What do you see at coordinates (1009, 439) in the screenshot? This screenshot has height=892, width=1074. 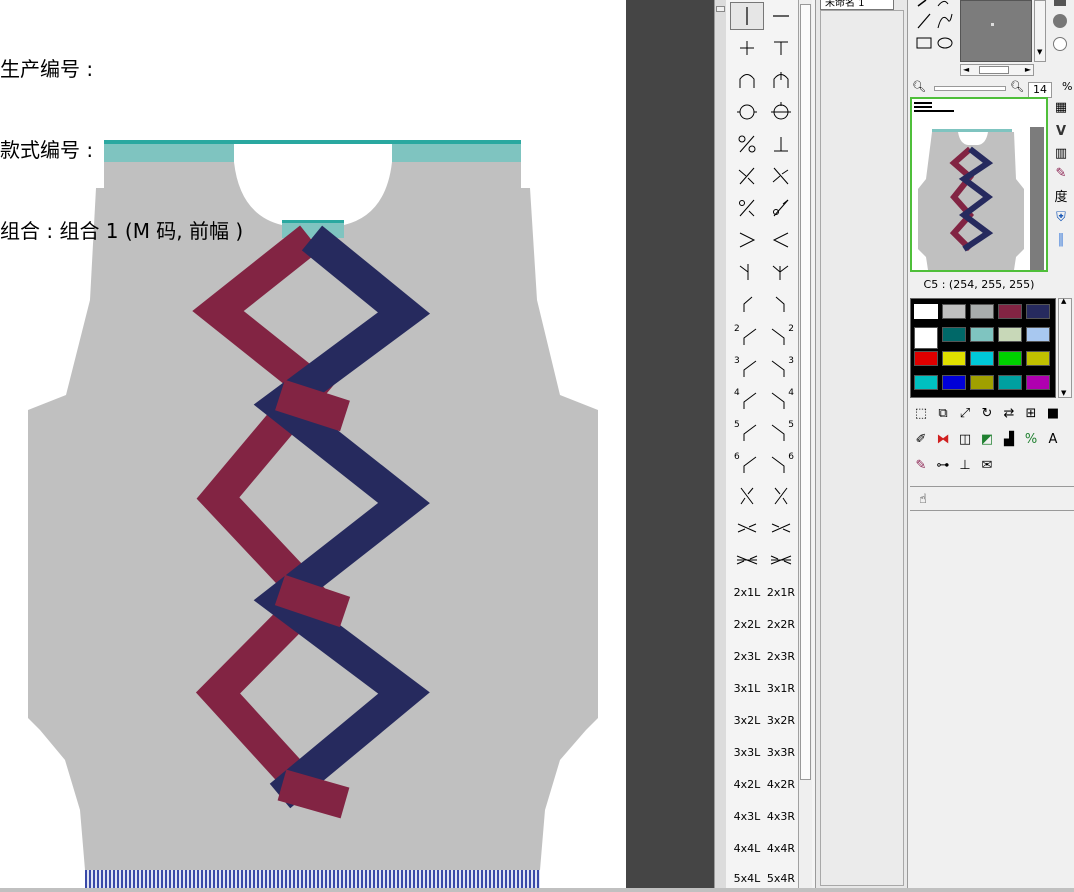 I see `level-bars-icon: ▟` at bounding box center [1009, 439].